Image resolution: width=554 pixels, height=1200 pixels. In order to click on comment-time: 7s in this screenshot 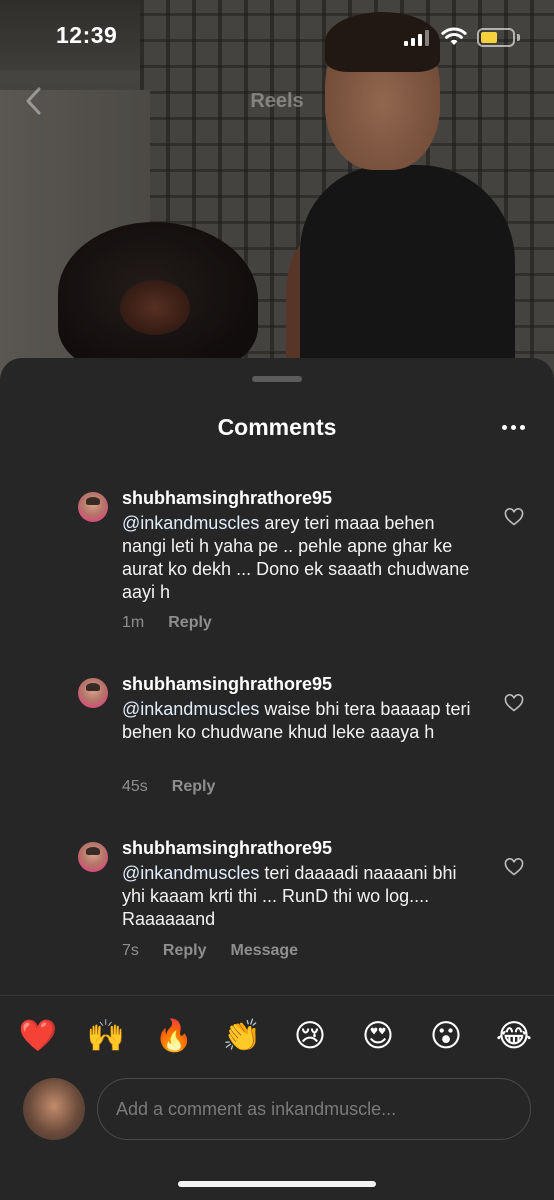, I will do `click(130, 950)`.